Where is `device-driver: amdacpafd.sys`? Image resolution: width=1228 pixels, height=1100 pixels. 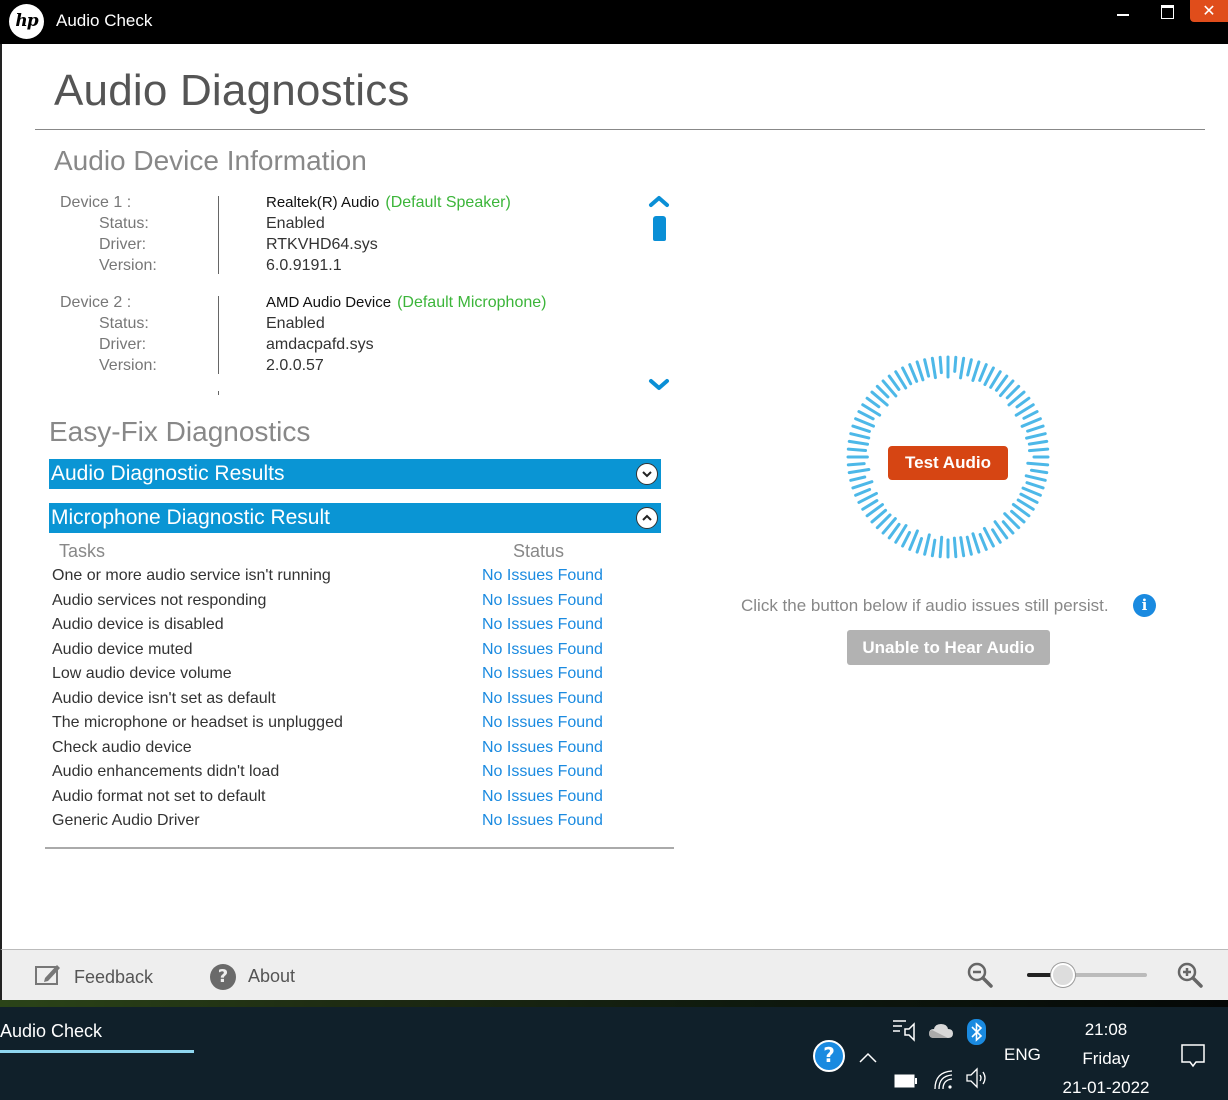 device-driver: amdacpafd.sys is located at coordinates (320, 344).